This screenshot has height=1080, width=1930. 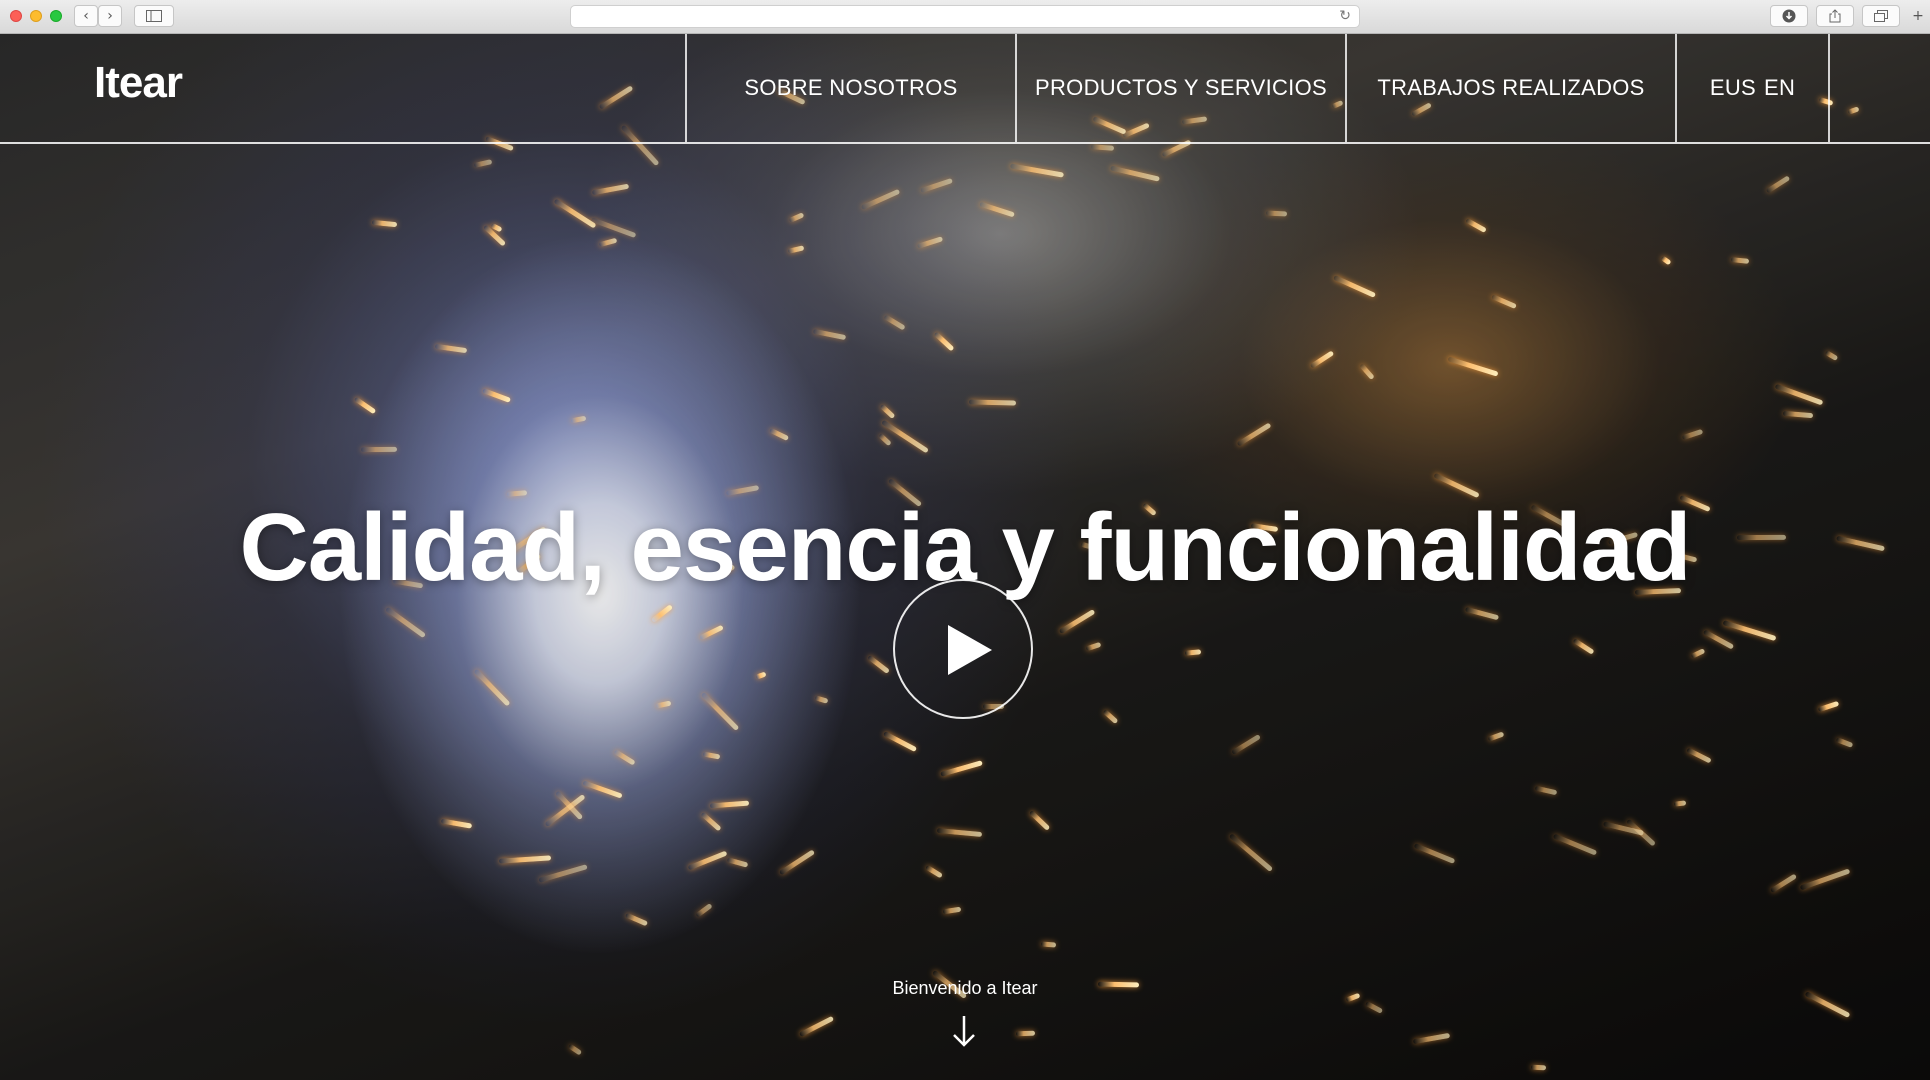 I want to click on share-button, so click(x=1835, y=16).